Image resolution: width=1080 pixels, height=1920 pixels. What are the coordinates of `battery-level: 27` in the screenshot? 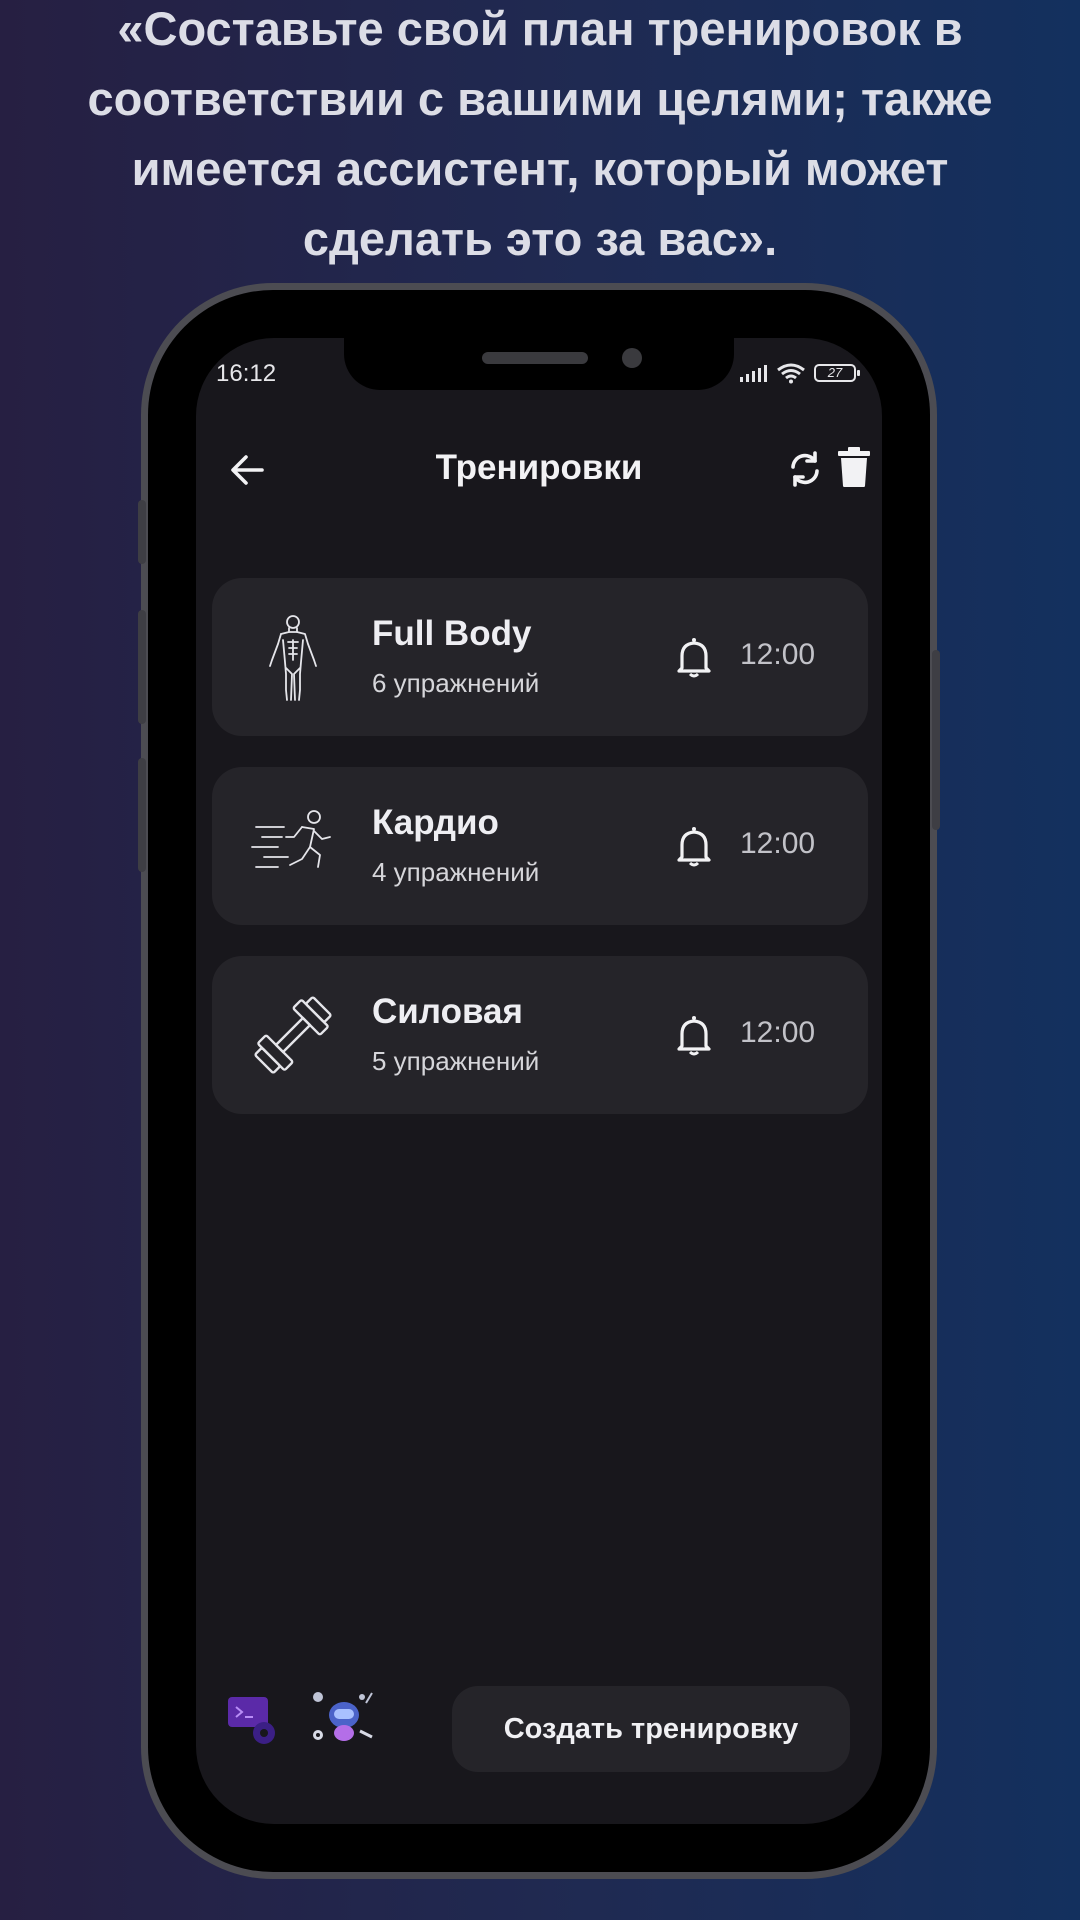 It's located at (835, 372).